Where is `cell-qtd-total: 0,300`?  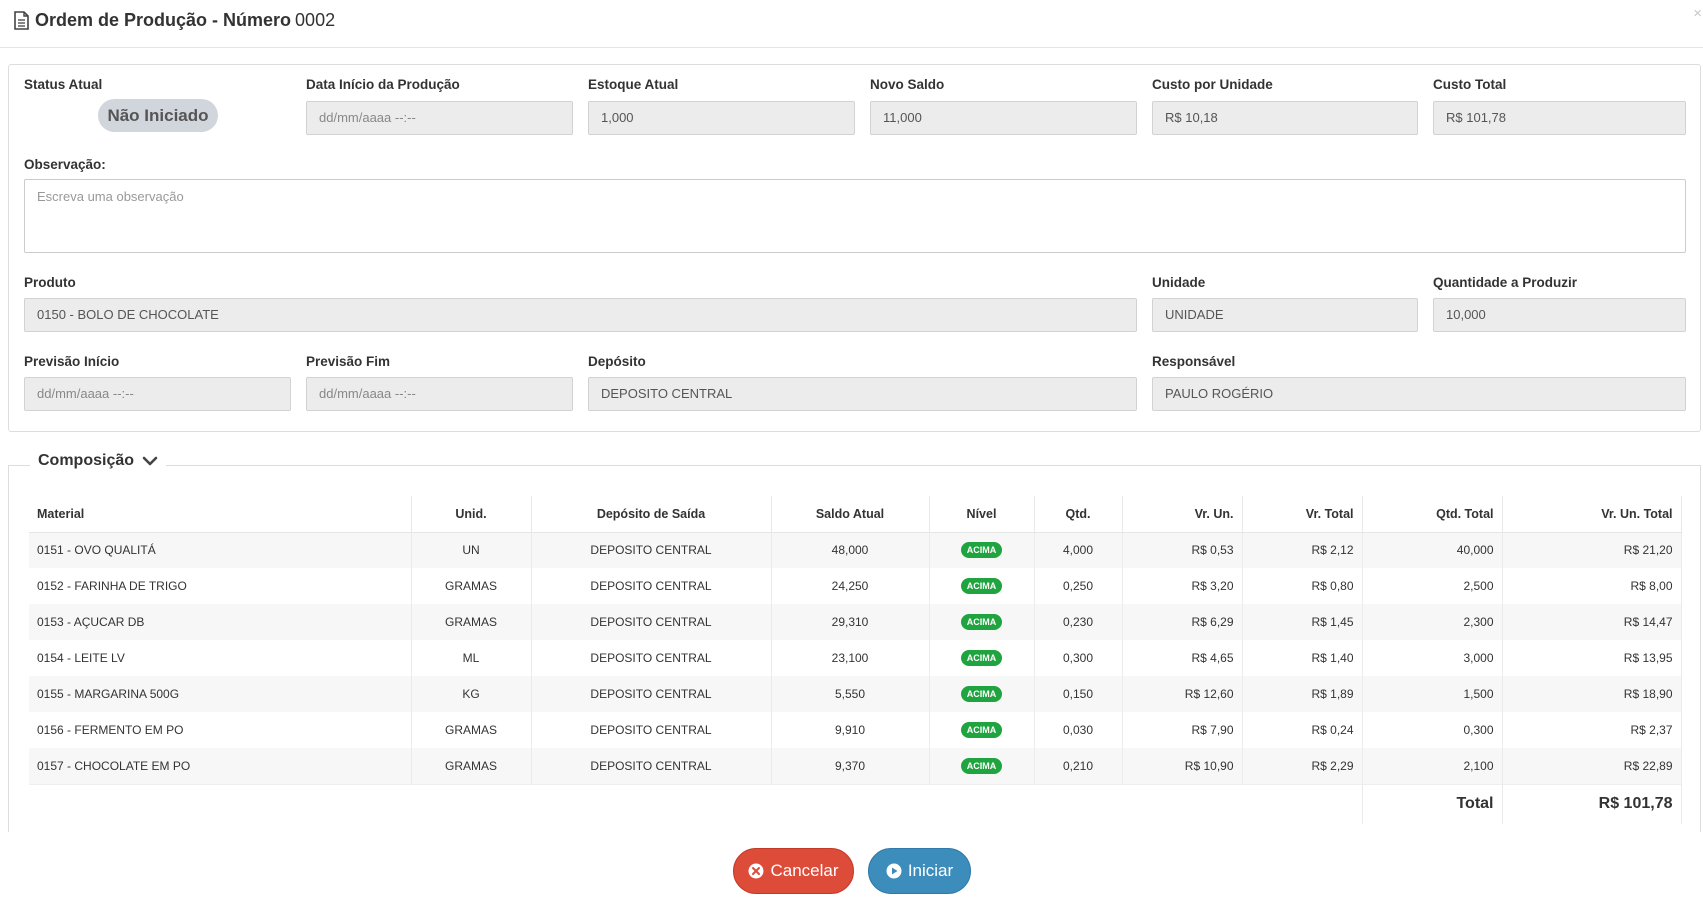 cell-qtd-total: 0,300 is located at coordinates (1432, 730).